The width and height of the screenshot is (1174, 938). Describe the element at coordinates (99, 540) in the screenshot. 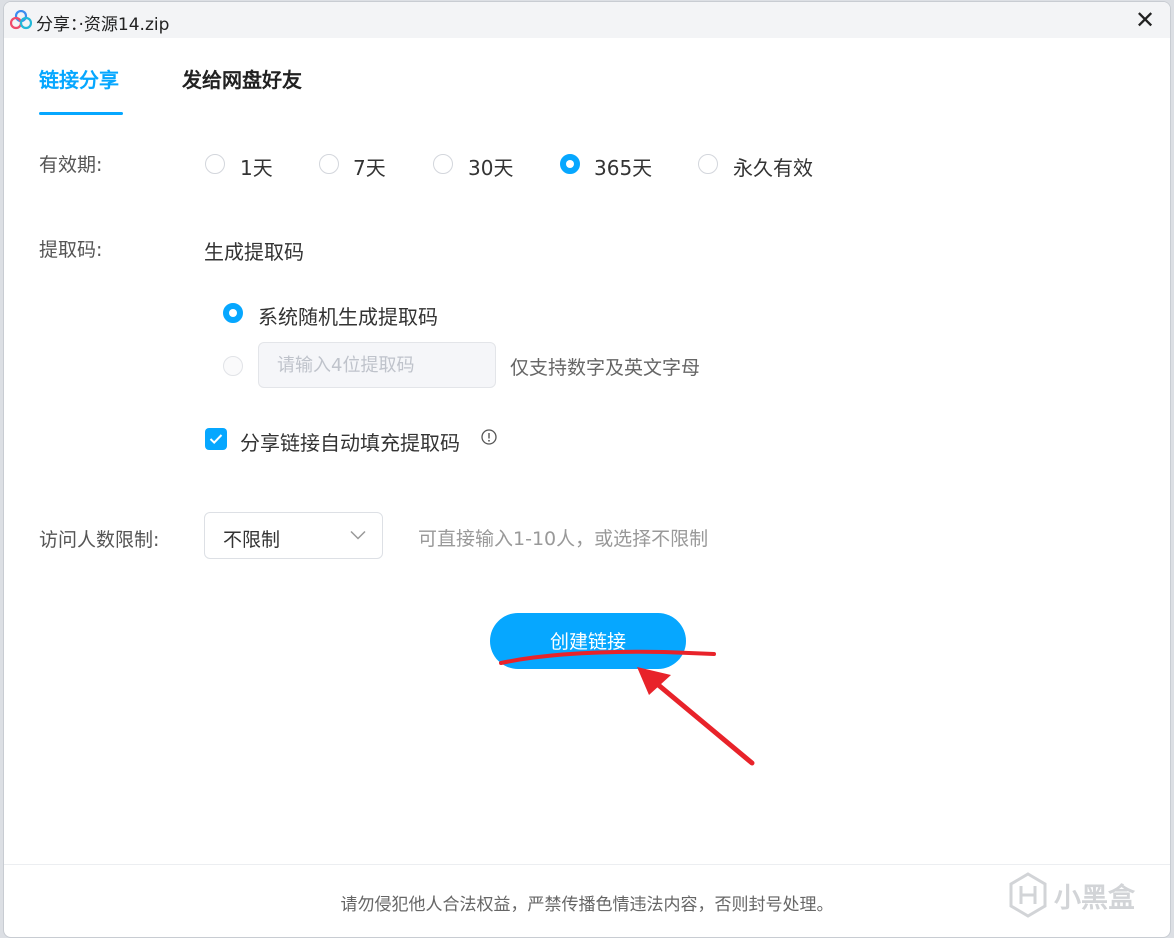

I see `visitor-limit-label: 访问人数限制:` at that location.